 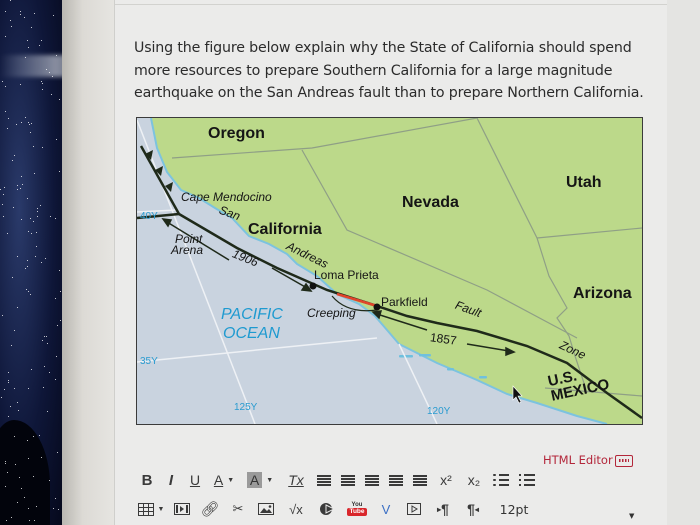 I want to click on table-icon, so click(x=145, y=509).